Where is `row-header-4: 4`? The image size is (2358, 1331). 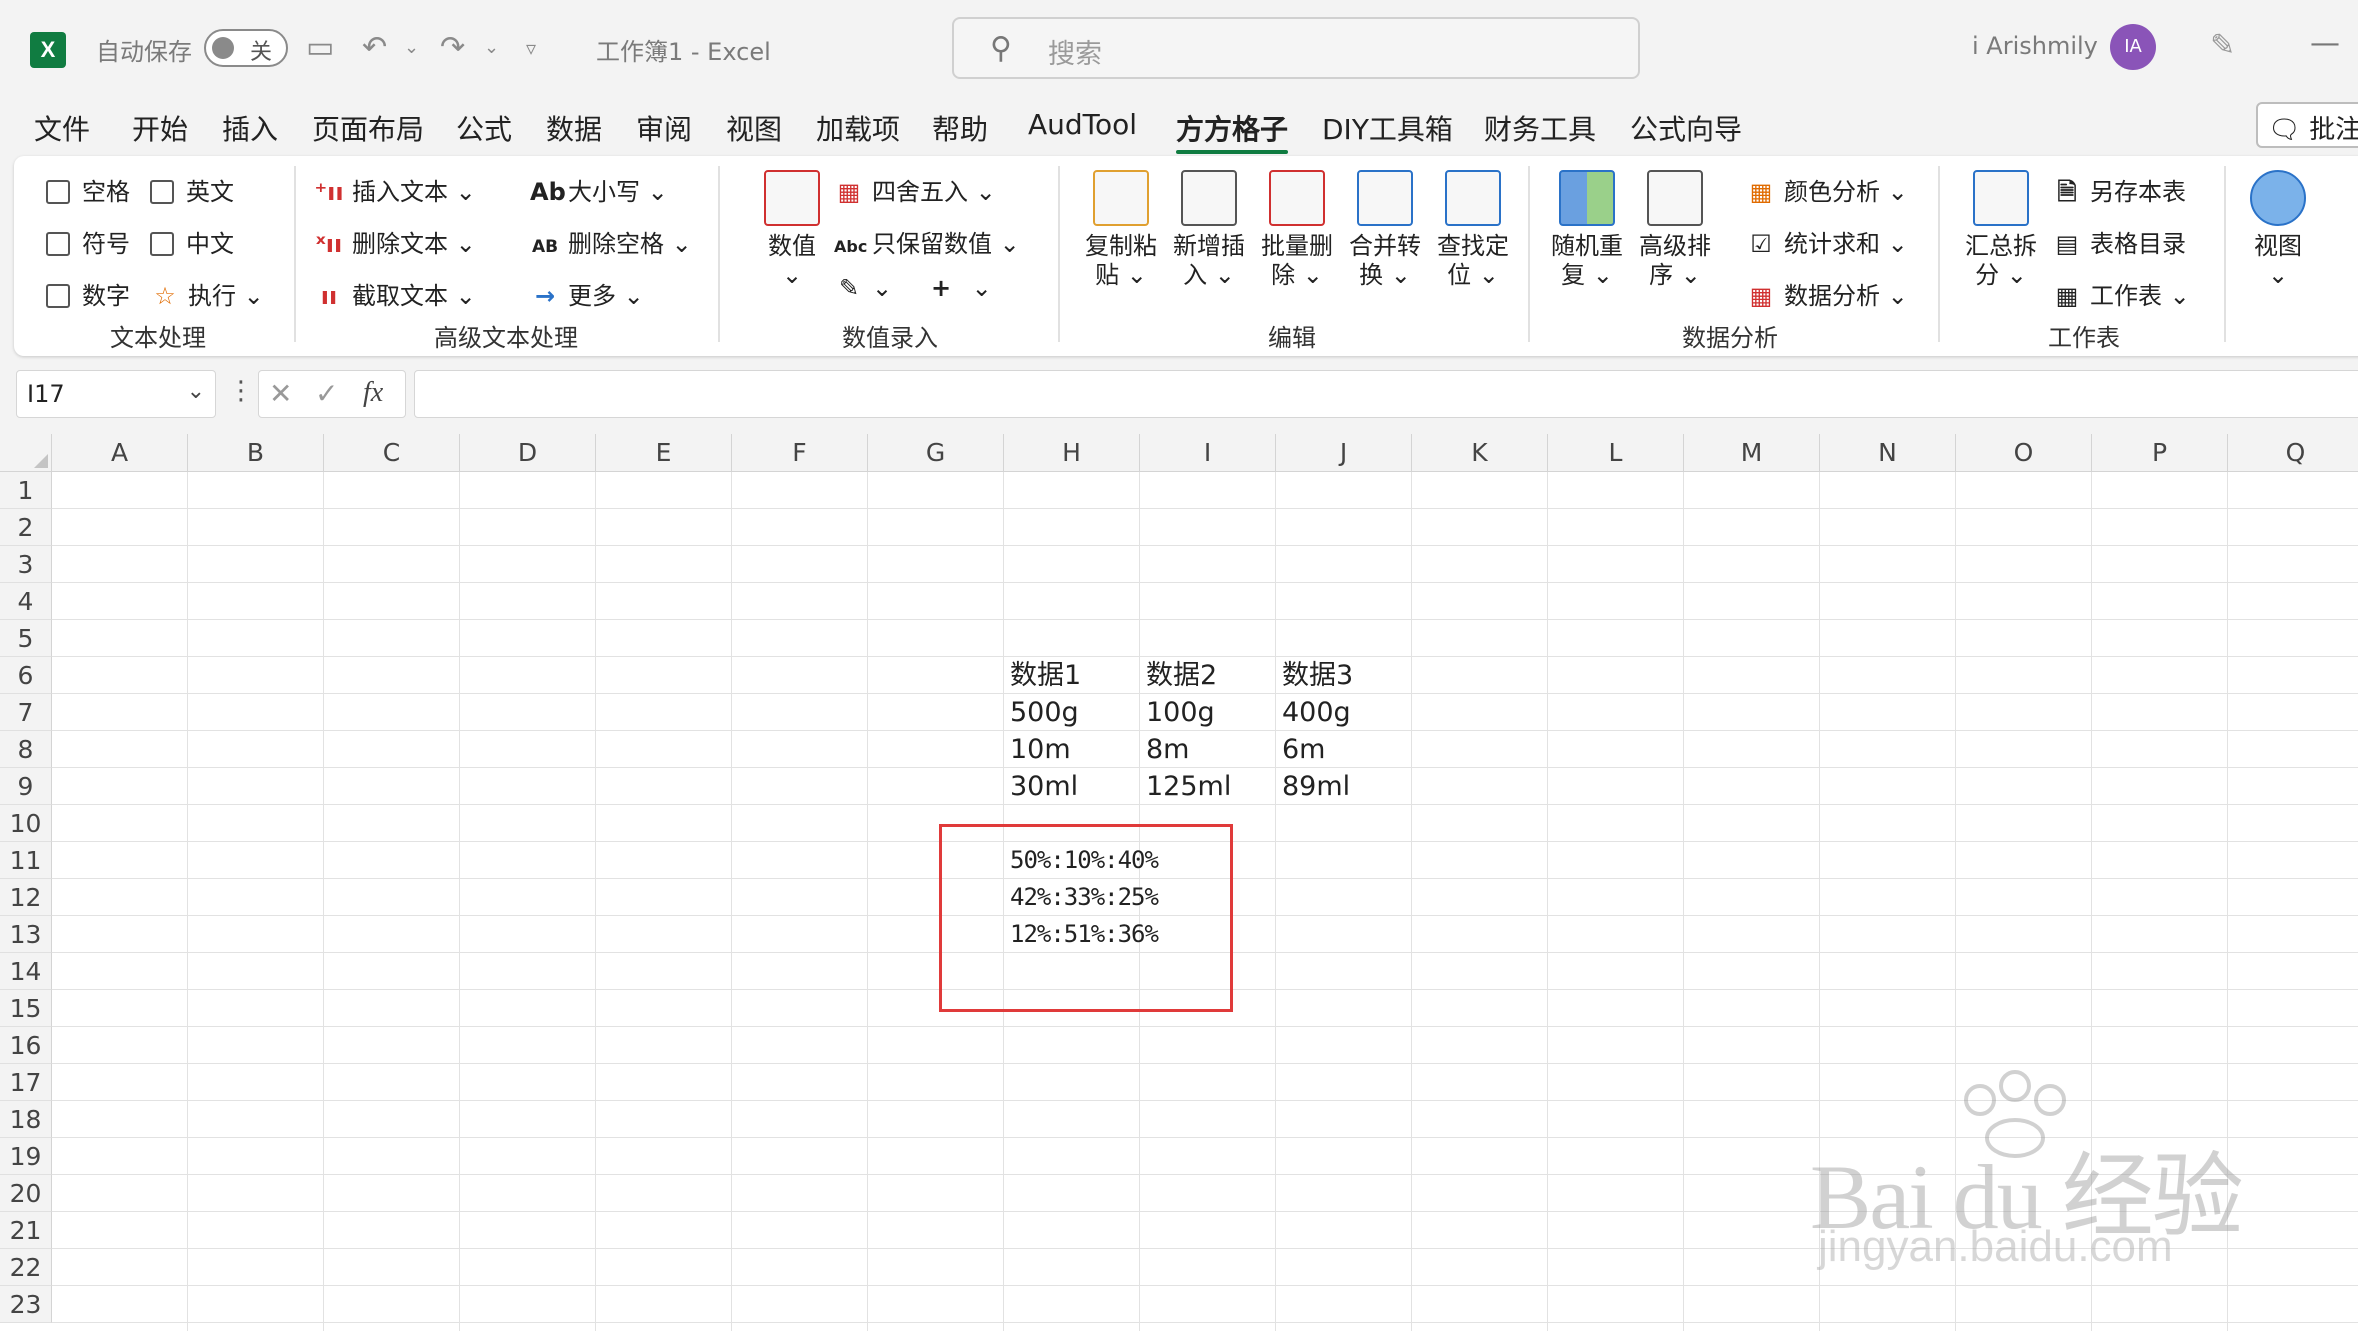 row-header-4: 4 is located at coordinates (26, 601).